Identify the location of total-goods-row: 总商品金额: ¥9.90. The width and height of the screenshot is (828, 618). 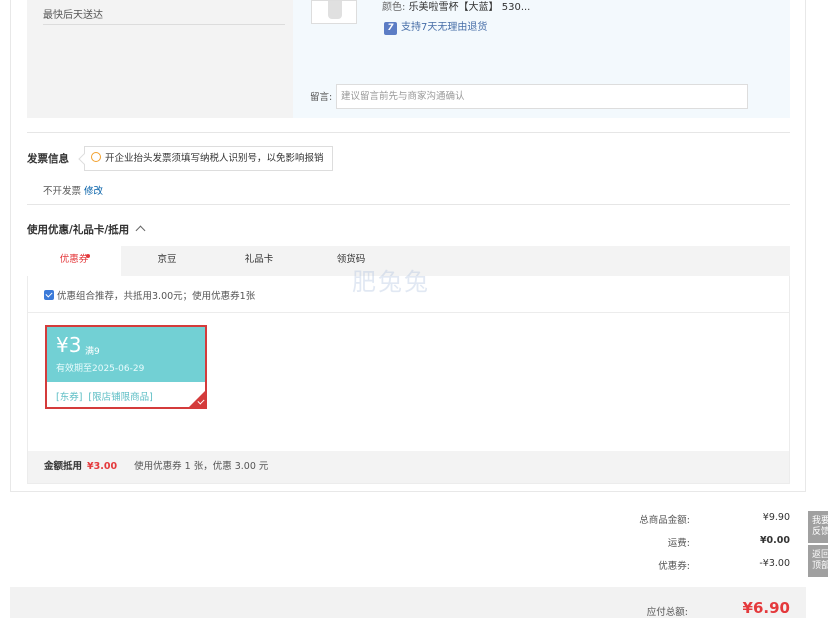
(660, 519).